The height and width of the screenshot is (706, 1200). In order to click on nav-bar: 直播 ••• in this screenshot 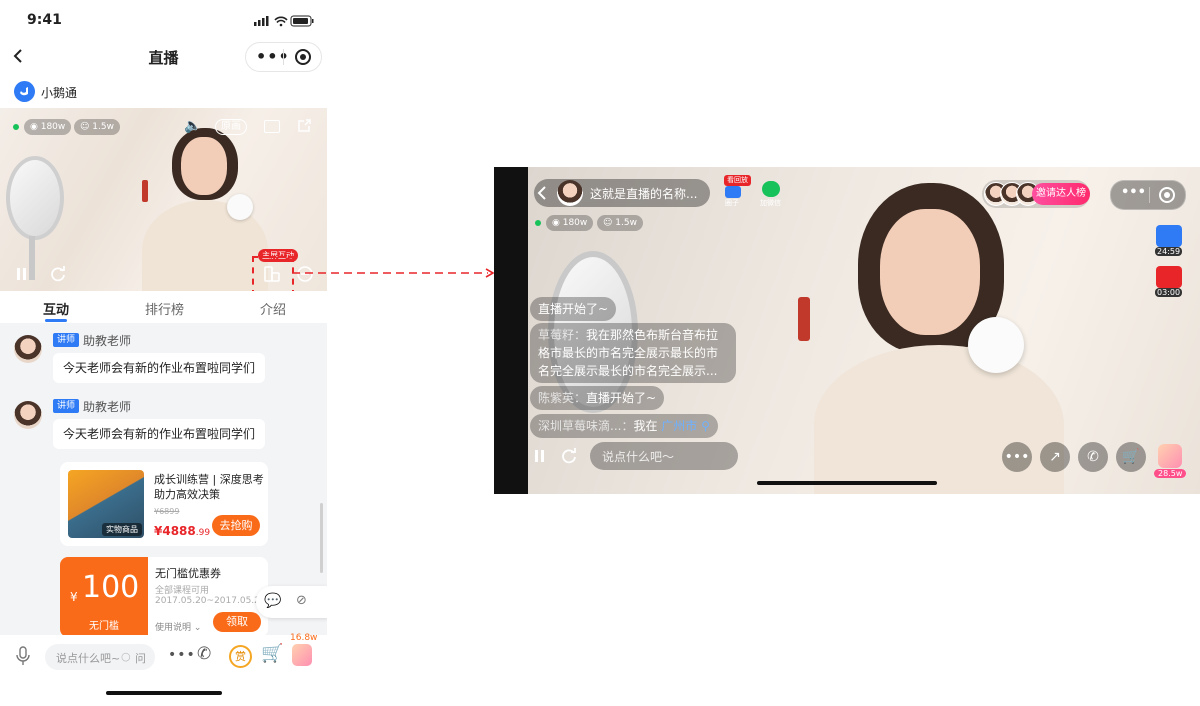, I will do `click(163, 56)`.